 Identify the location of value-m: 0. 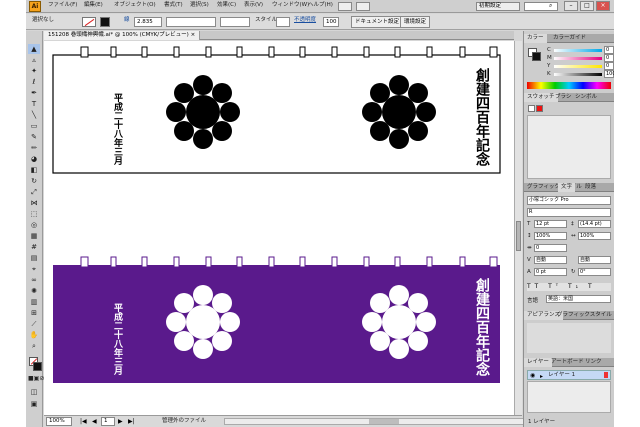
(609, 58).